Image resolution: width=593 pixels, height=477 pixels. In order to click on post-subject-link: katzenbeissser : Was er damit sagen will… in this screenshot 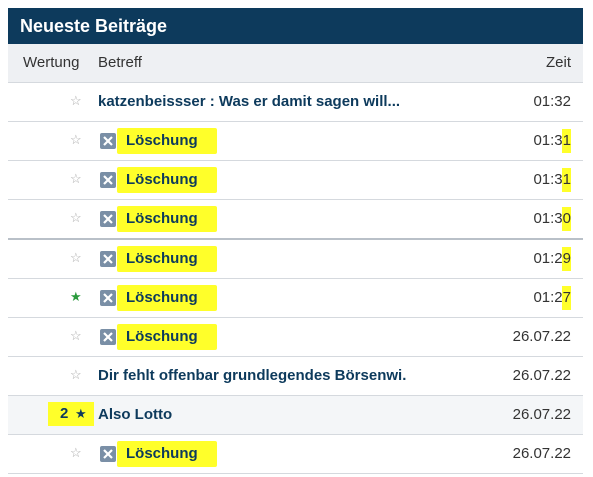, I will do `click(249, 101)`.